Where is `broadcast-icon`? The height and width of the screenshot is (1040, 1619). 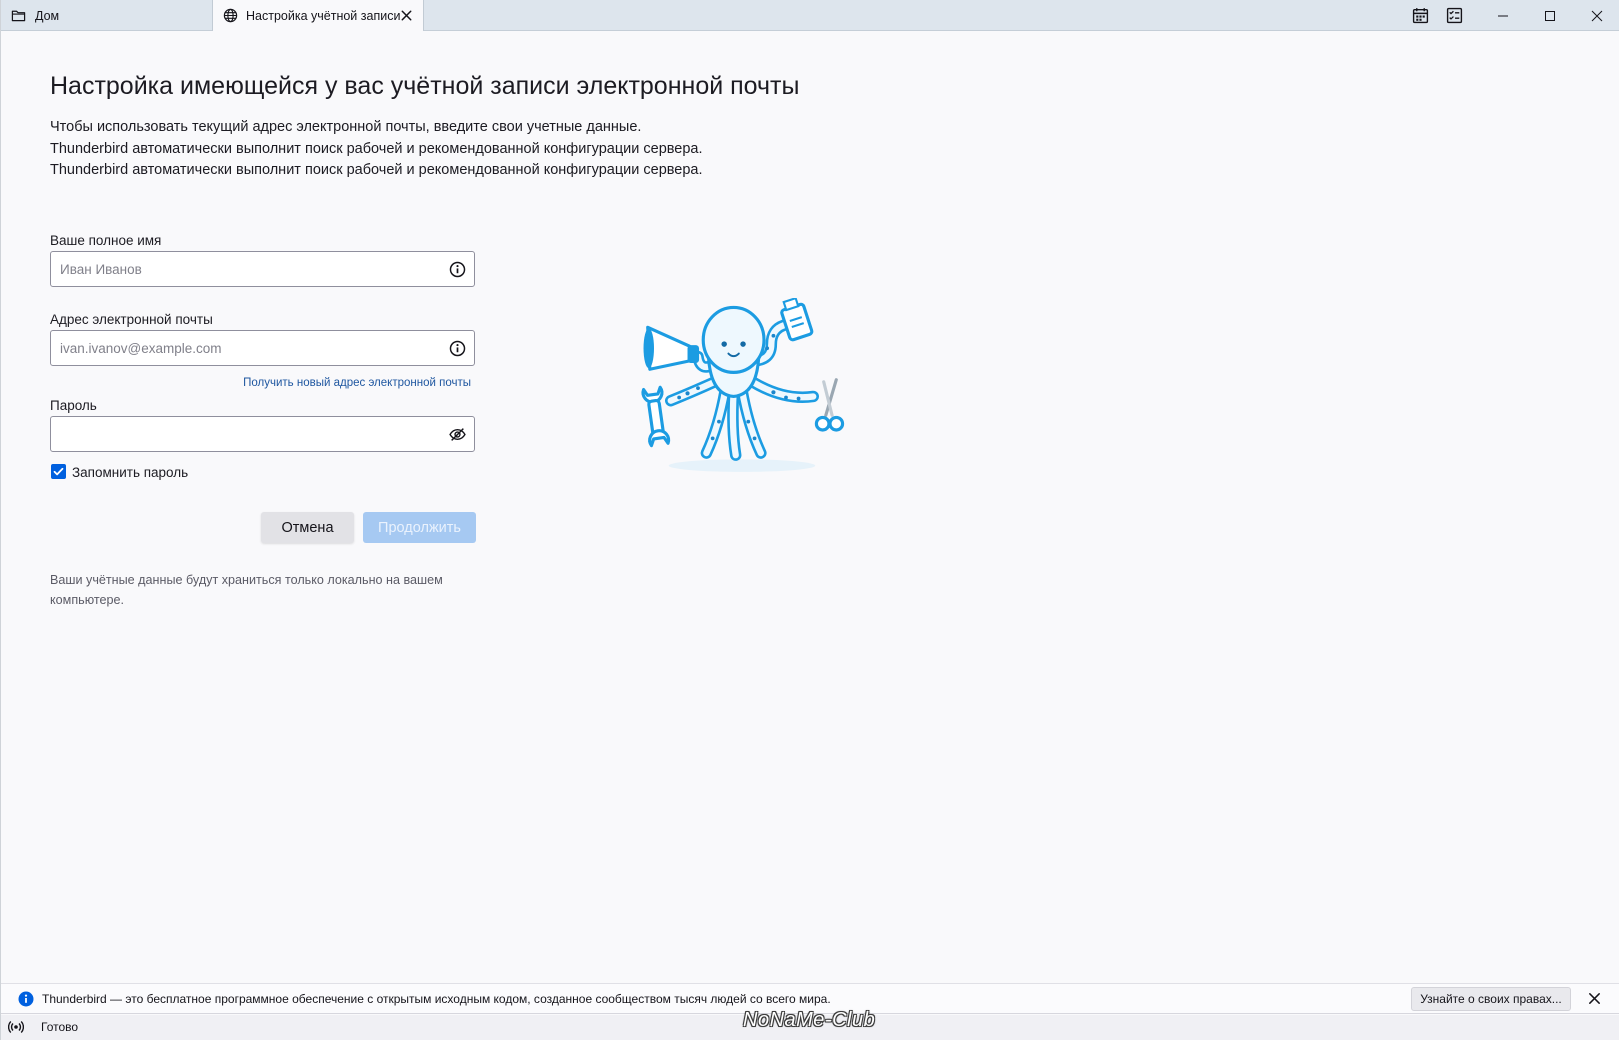
broadcast-icon is located at coordinates (16, 1027).